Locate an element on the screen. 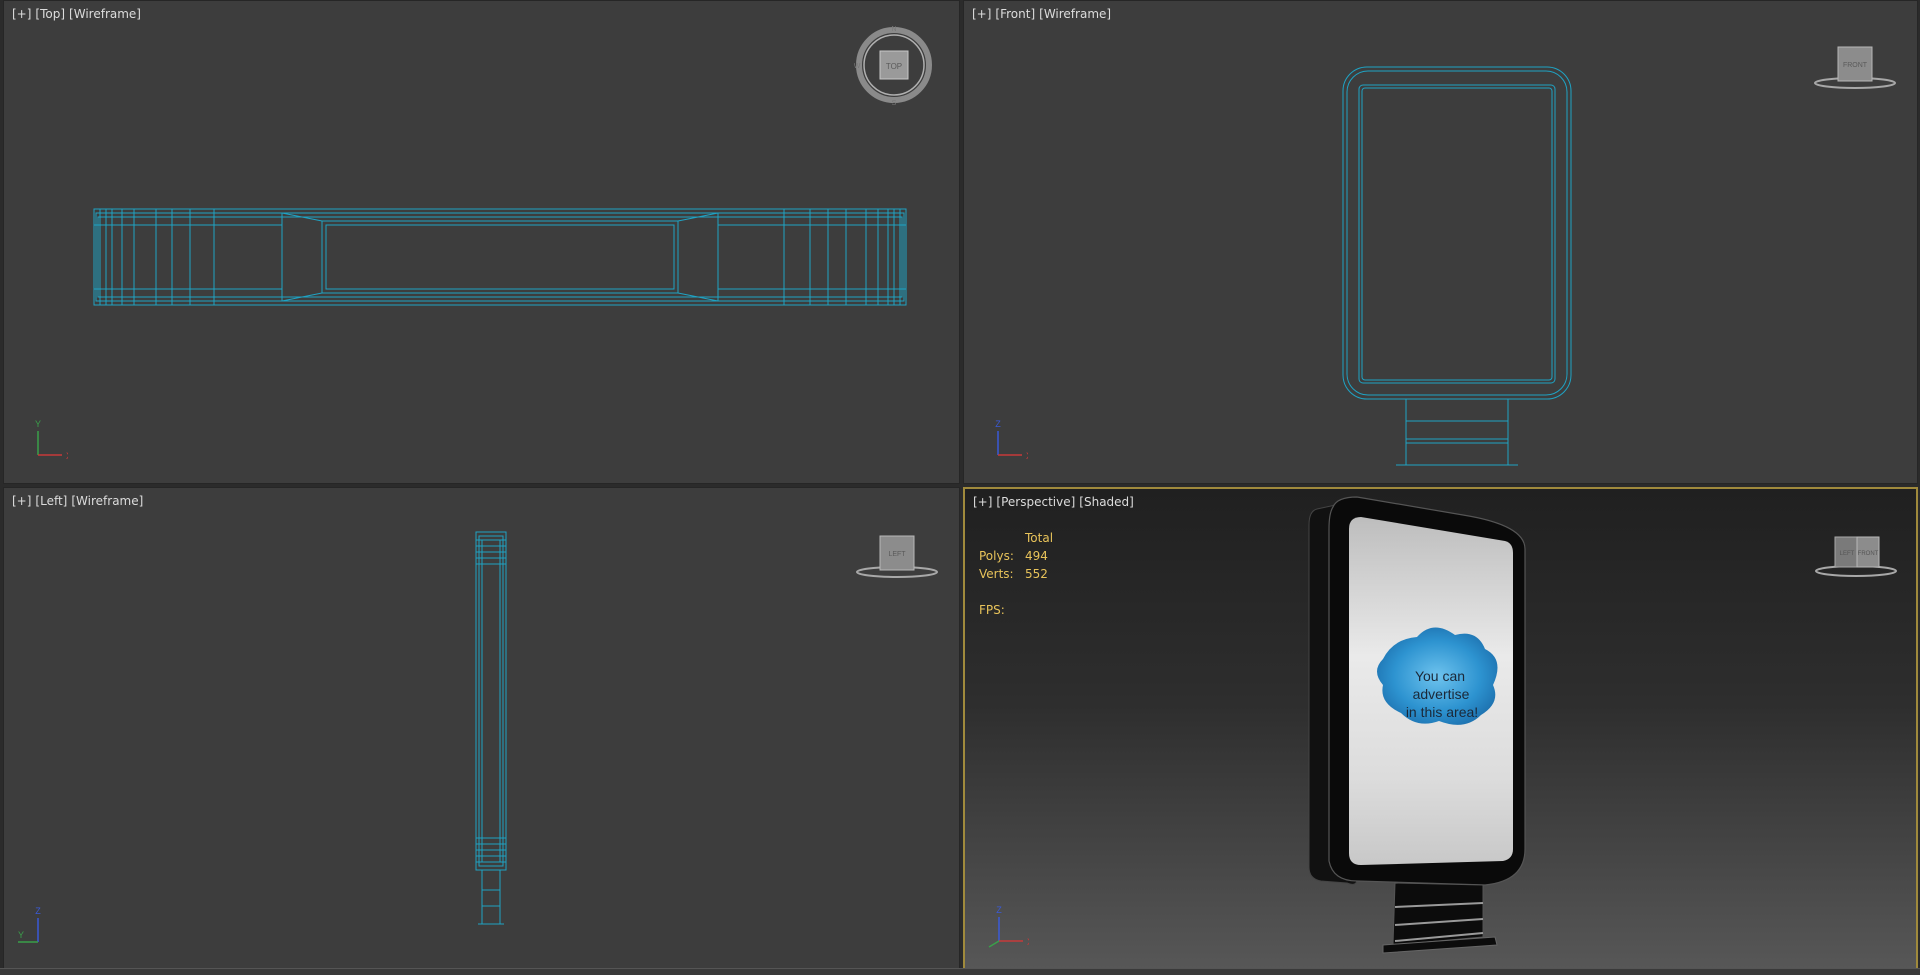  compass-s-label: S is located at coordinates (894, 102).